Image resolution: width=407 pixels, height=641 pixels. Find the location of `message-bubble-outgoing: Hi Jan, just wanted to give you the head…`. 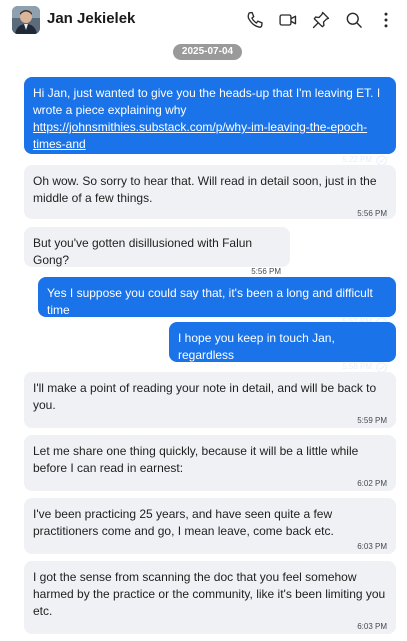

message-bubble-outgoing: Hi Jan, just wanted to give you the head… is located at coordinates (210, 121).